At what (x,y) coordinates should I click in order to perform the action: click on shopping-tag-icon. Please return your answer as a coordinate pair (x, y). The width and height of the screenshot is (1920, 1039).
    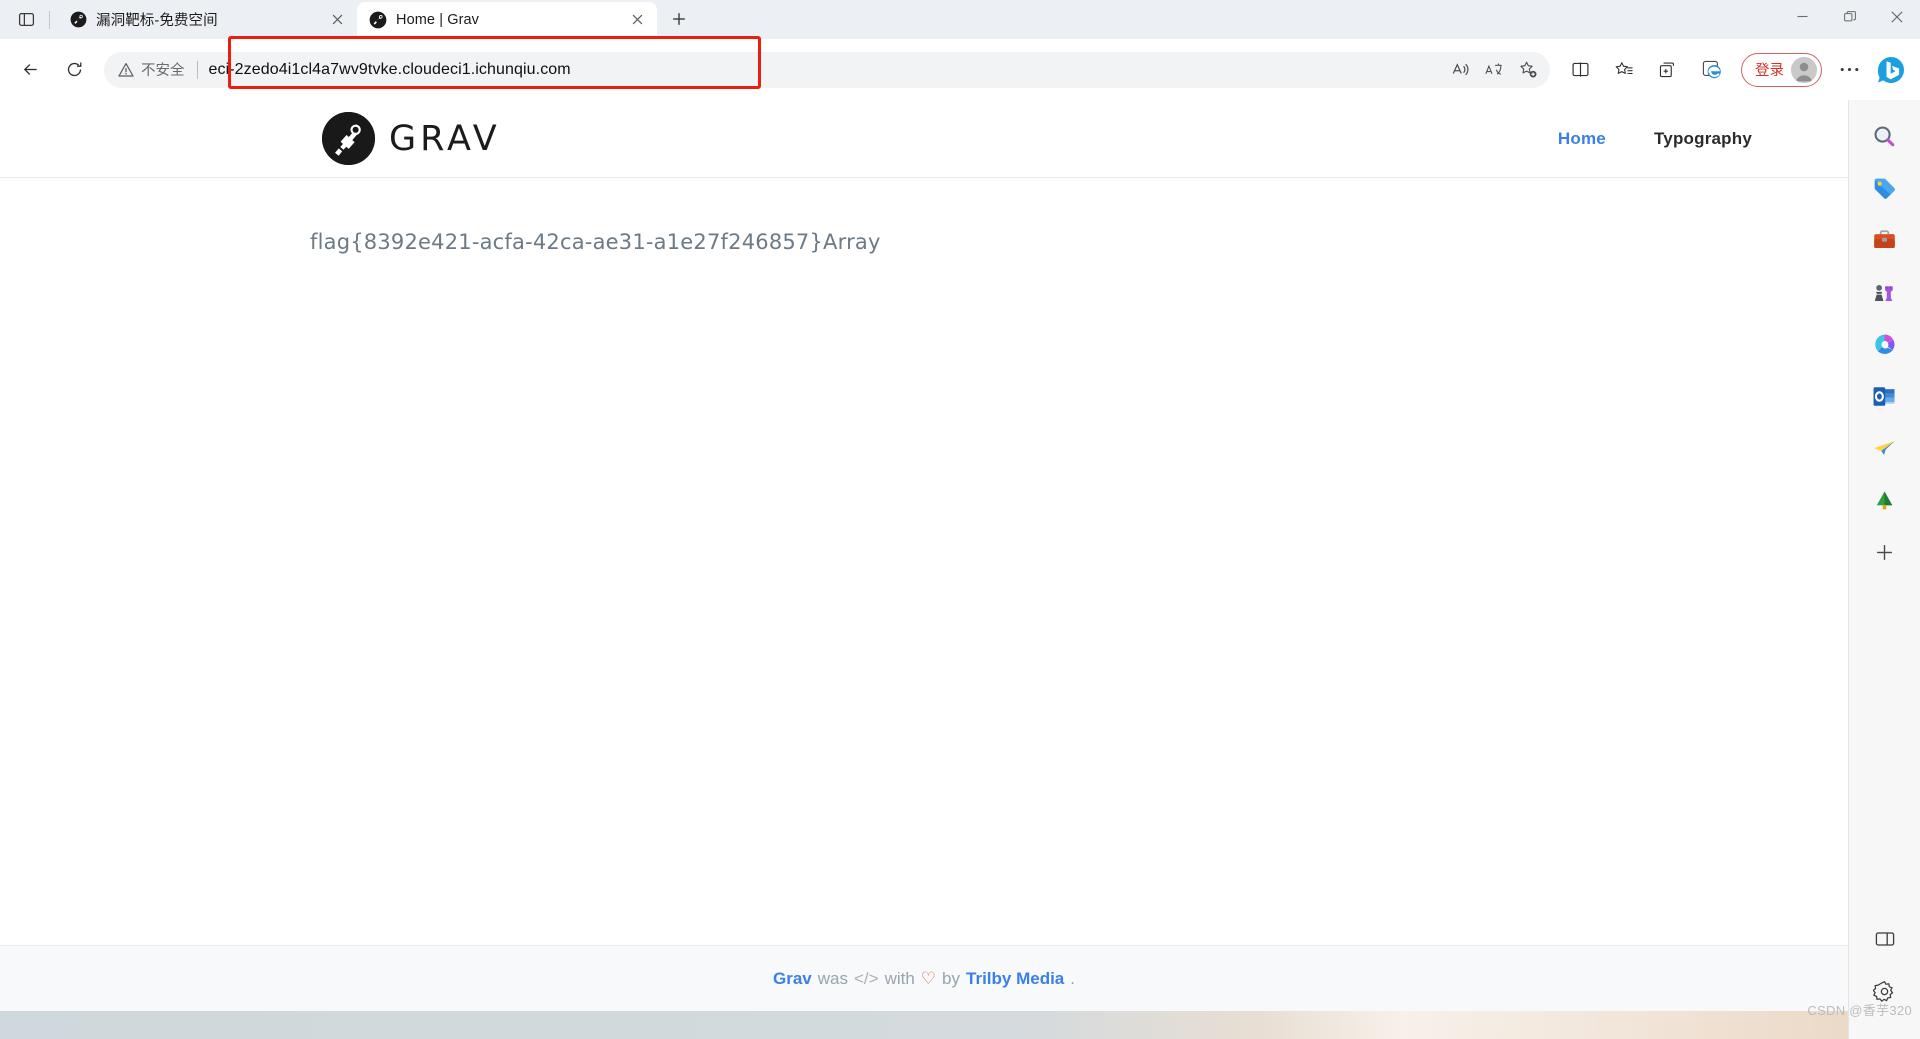
    Looking at the image, I should click on (1885, 188).